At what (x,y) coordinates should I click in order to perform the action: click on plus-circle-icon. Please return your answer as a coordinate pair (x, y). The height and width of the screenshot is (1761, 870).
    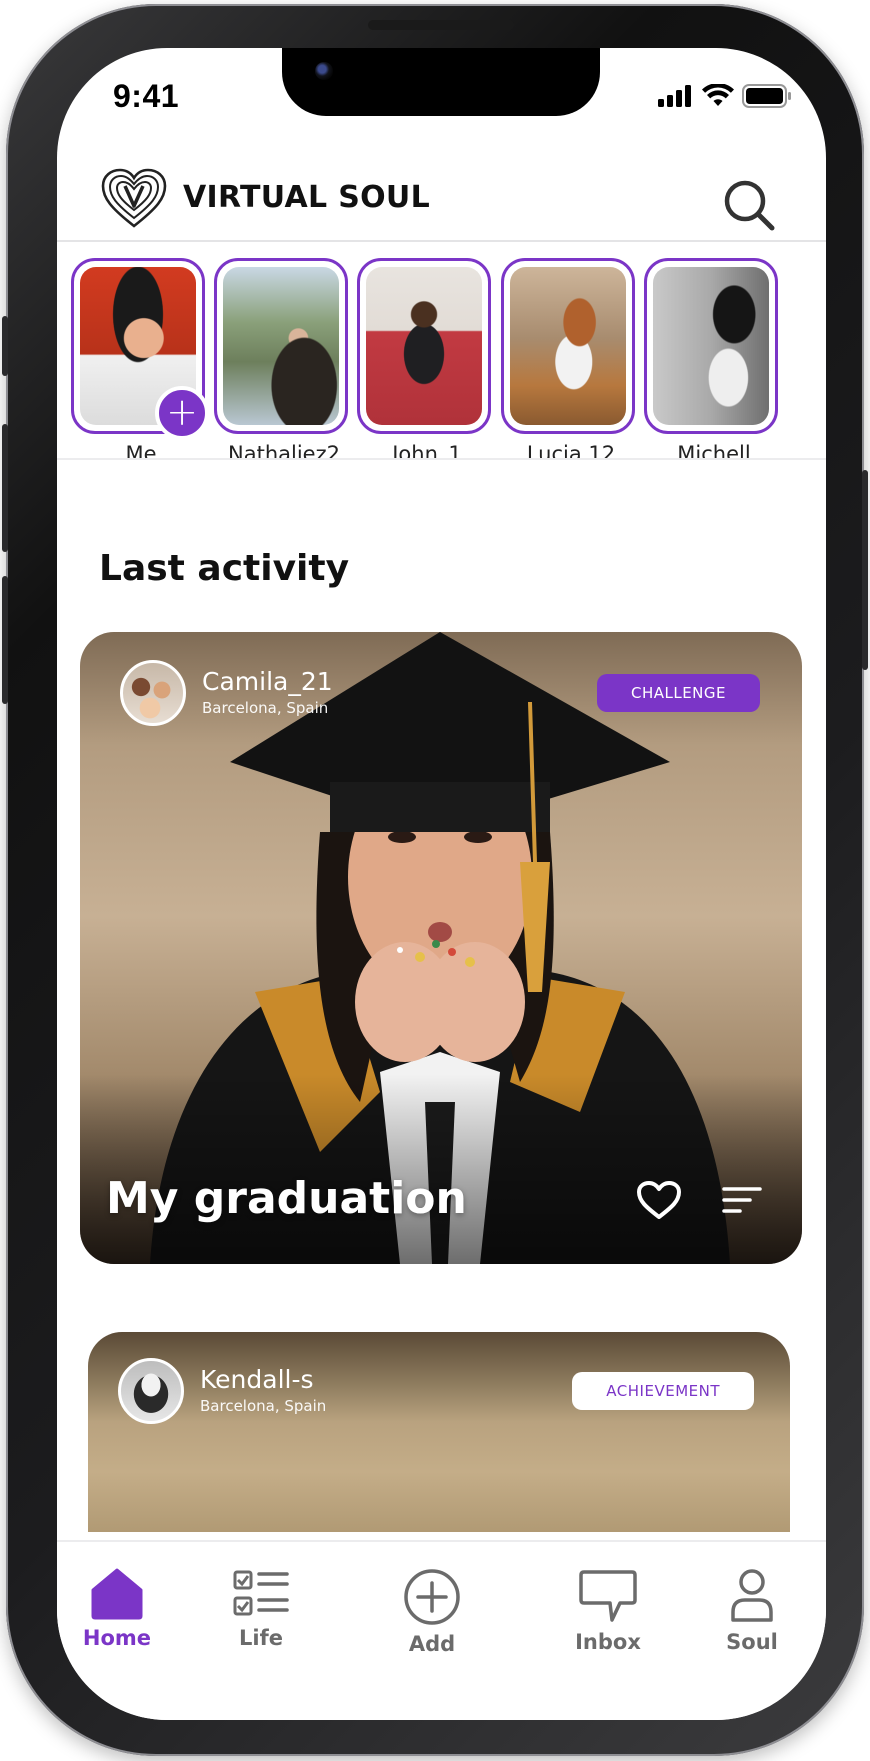
    Looking at the image, I should click on (432, 1597).